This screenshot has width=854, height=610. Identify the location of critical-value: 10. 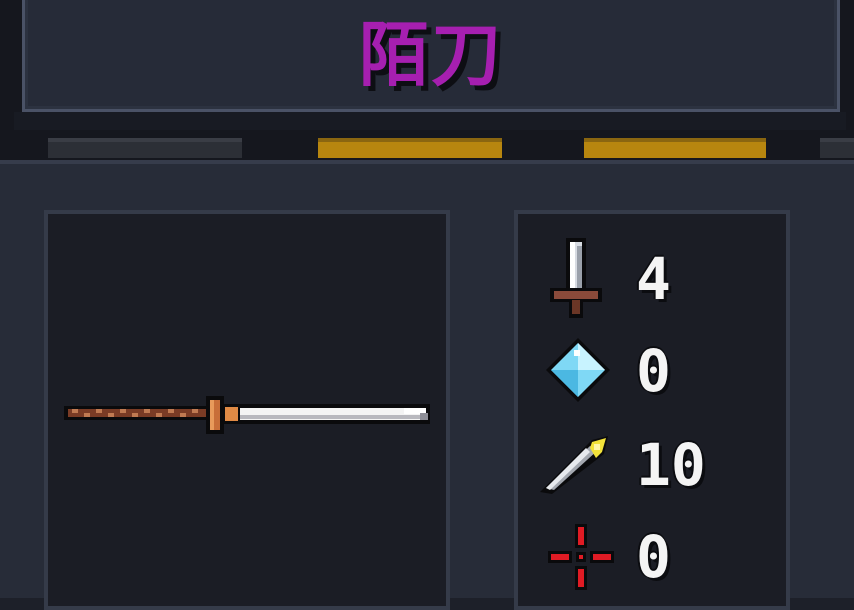
(671, 465).